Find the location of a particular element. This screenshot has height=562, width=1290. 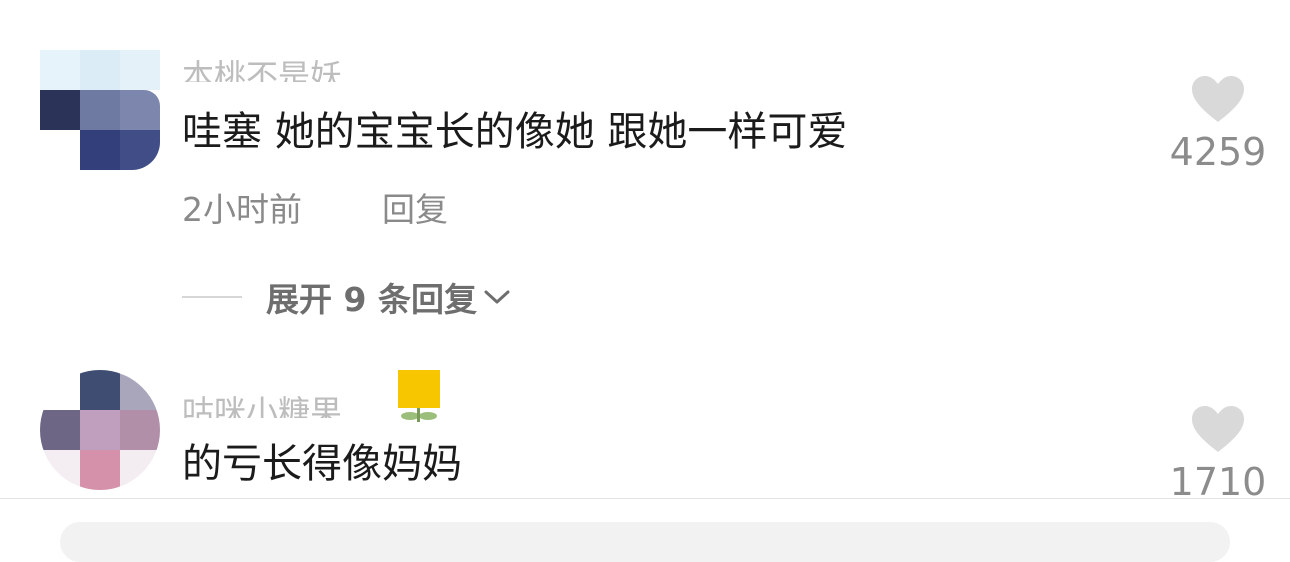

timestamp: 2小时前 is located at coordinates (242, 209).